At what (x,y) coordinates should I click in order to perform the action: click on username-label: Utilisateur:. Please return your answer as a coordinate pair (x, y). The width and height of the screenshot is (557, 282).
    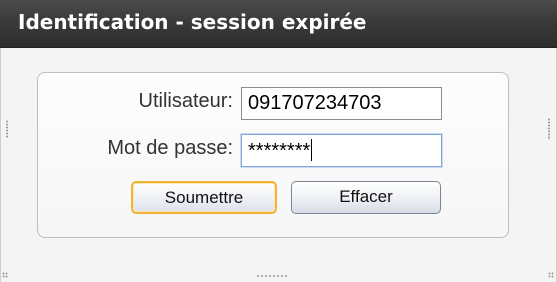
    Looking at the image, I should click on (185, 101).